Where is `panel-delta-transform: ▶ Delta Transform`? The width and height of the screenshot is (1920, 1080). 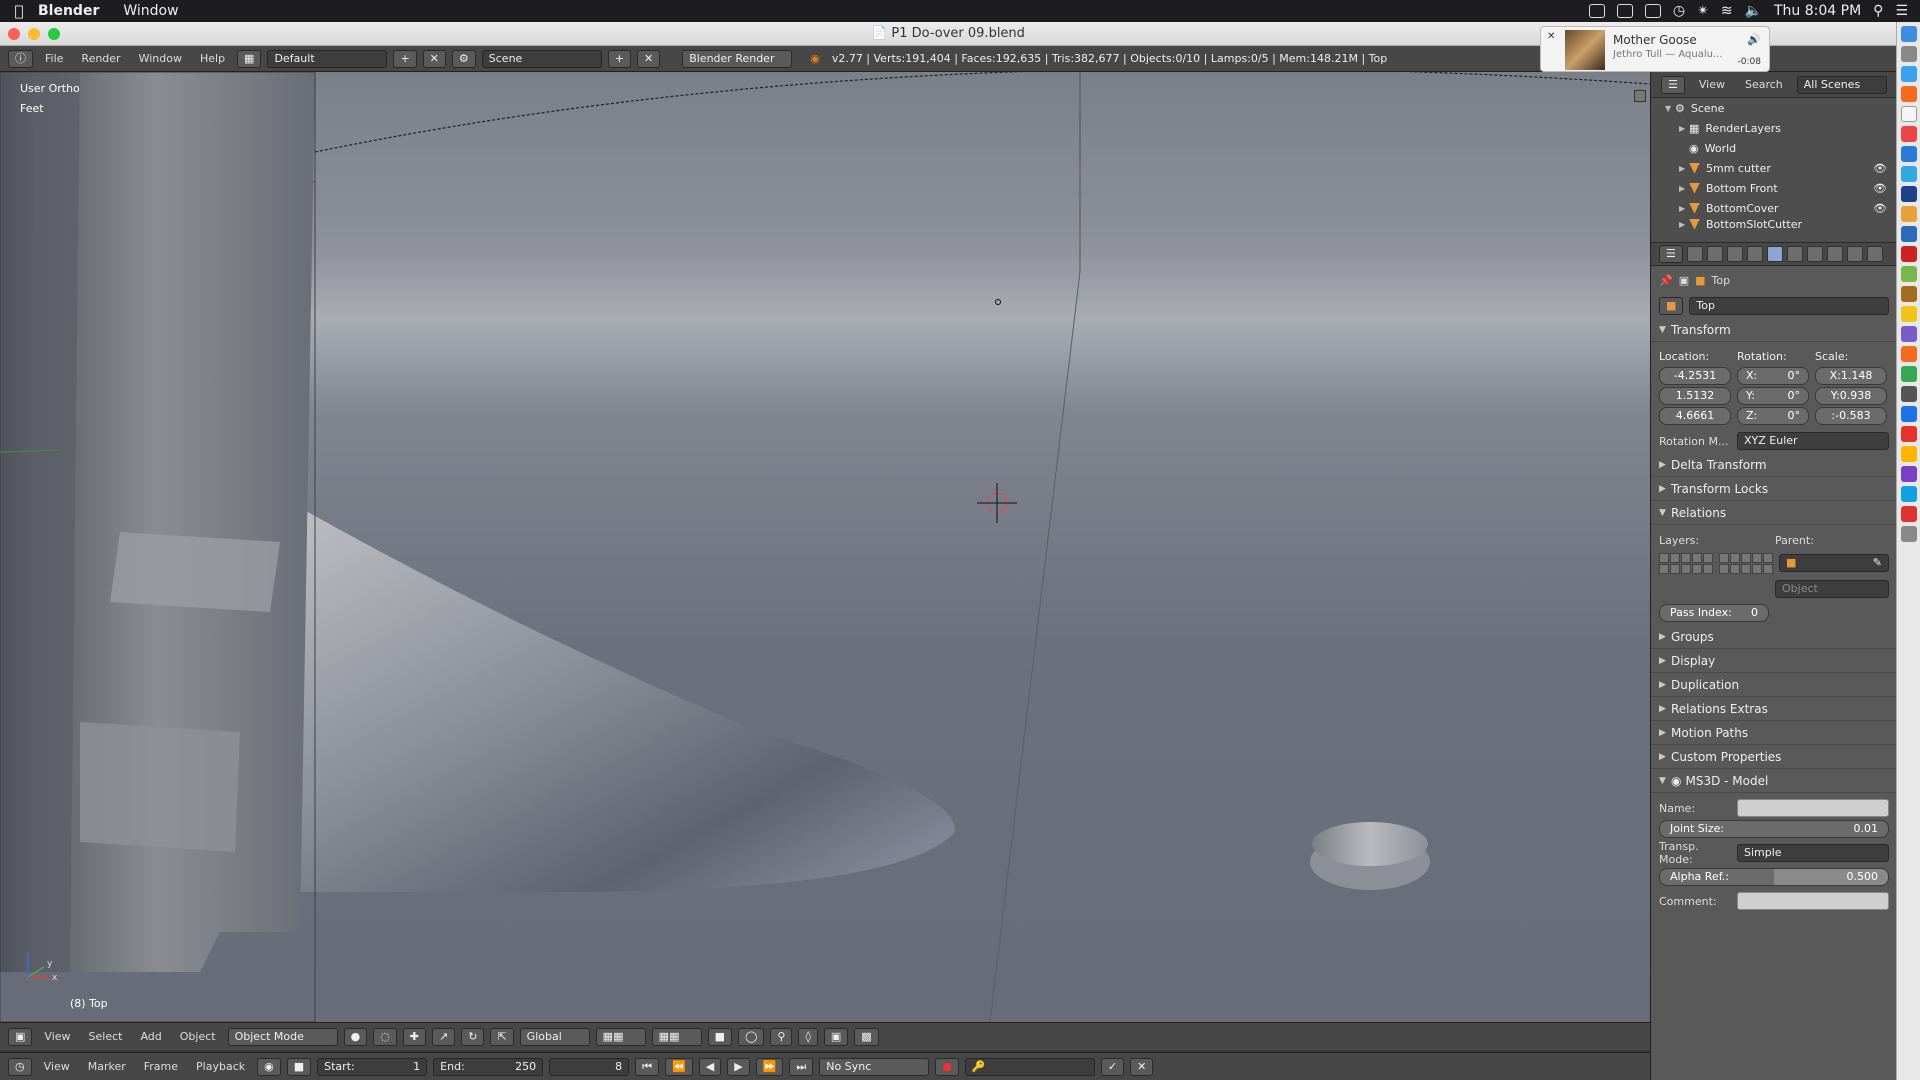
panel-delta-transform: ▶ Delta Transform is located at coordinates (1773, 465).